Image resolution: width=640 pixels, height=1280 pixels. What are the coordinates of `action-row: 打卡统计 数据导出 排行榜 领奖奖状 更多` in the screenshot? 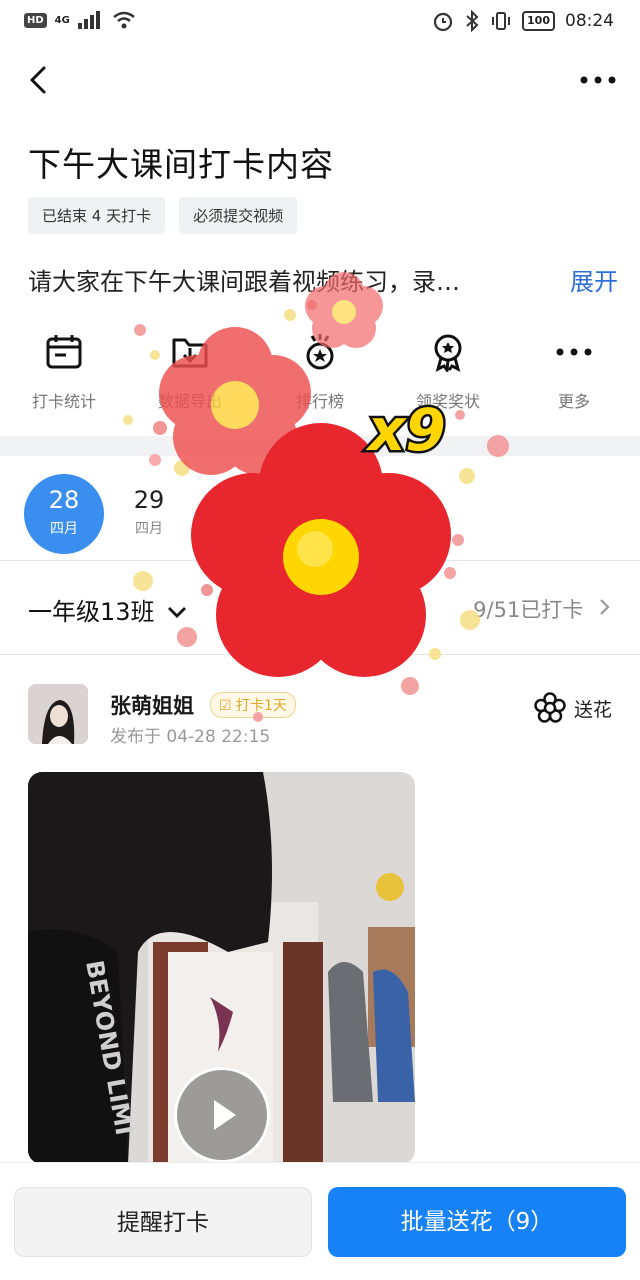 It's located at (320, 372).